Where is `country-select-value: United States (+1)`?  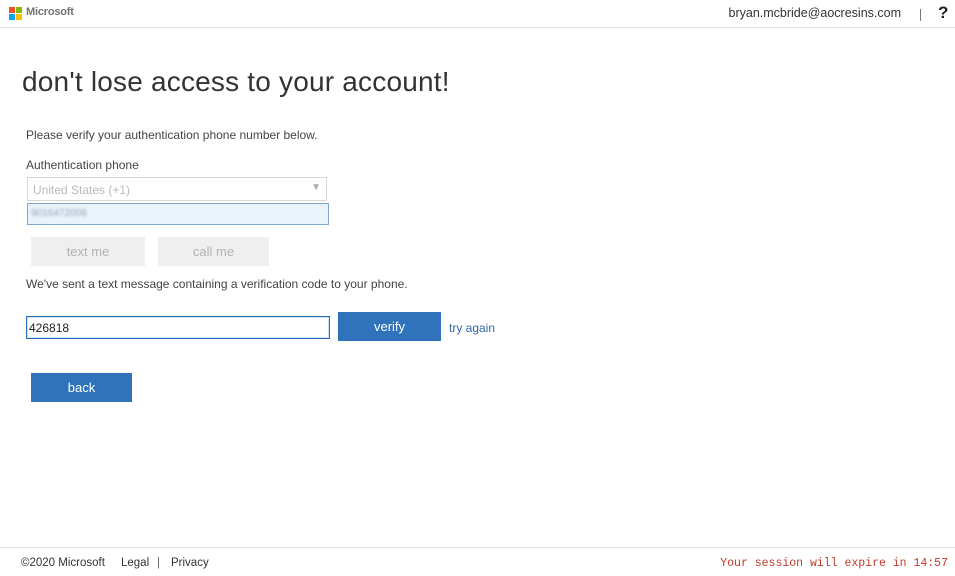
country-select-value: United States (+1) is located at coordinates (82, 190).